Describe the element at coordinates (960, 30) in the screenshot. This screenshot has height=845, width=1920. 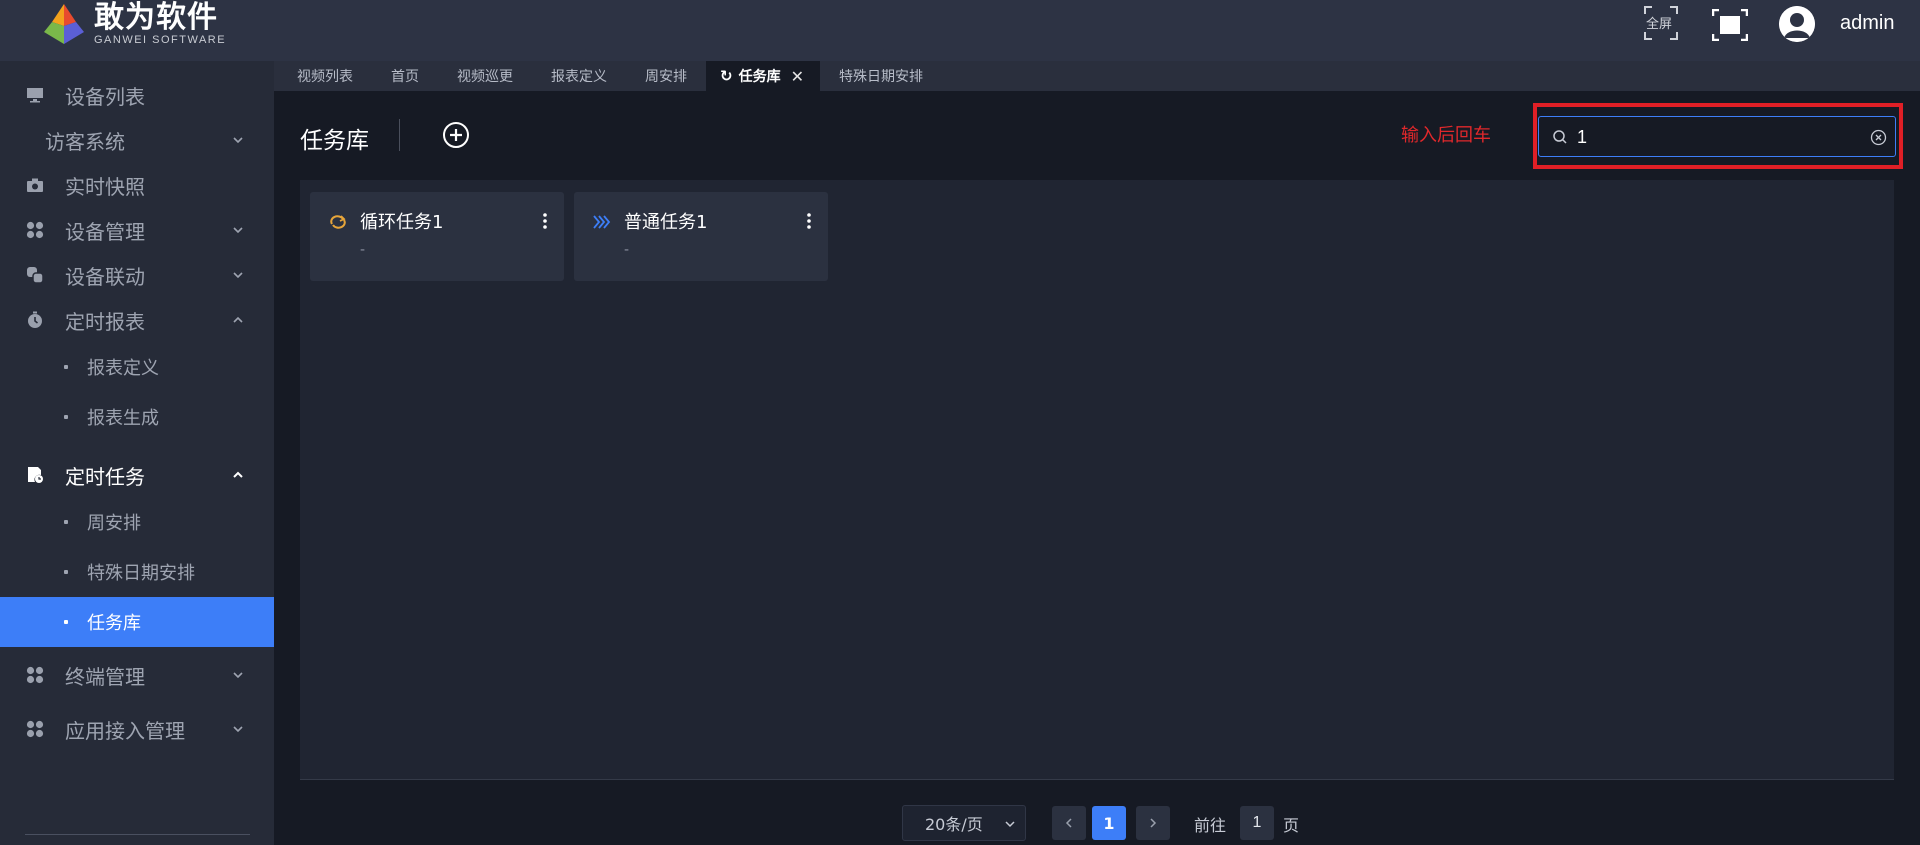
I see `top-header: 敢为软件 GANWEI SOFTWARE 全屏 admin` at that location.